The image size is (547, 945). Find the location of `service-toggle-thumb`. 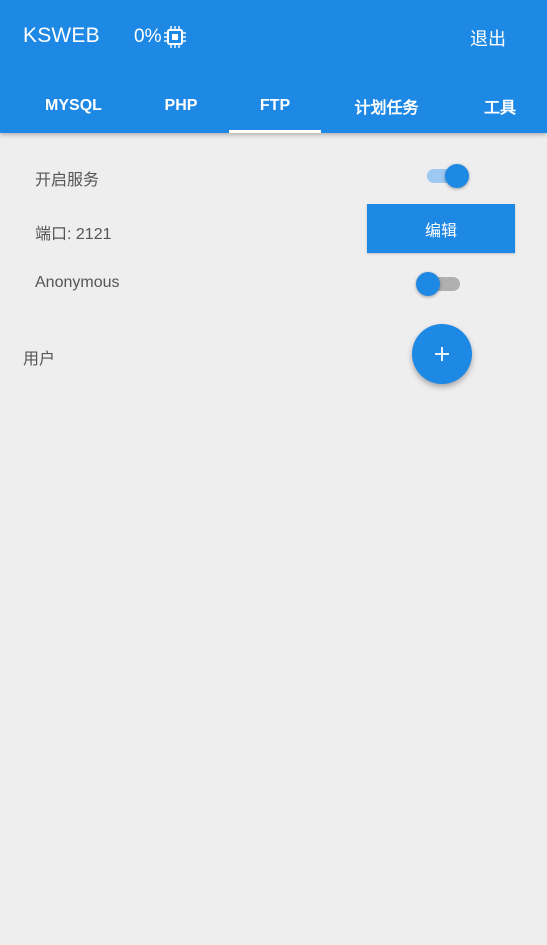

service-toggle-thumb is located at coordinates (457, 176).